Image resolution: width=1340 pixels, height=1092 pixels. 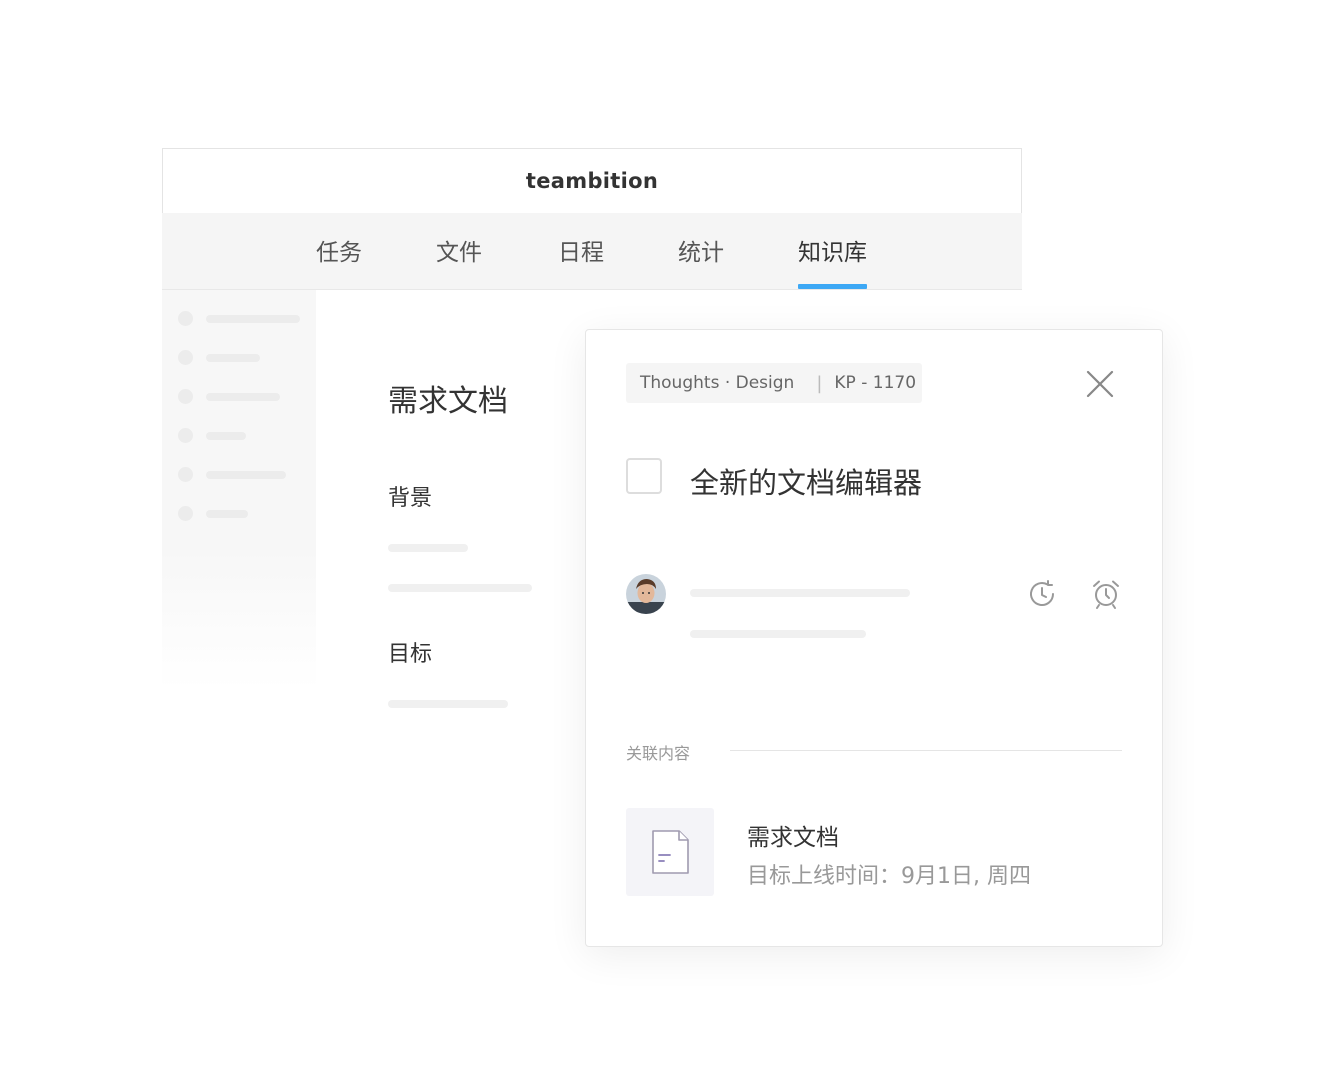 What do you see at coordinates (717, 383) in the screenshot?
I see `breadcrumb-project: Thoughts · Design` at bounding box center [717, 383].